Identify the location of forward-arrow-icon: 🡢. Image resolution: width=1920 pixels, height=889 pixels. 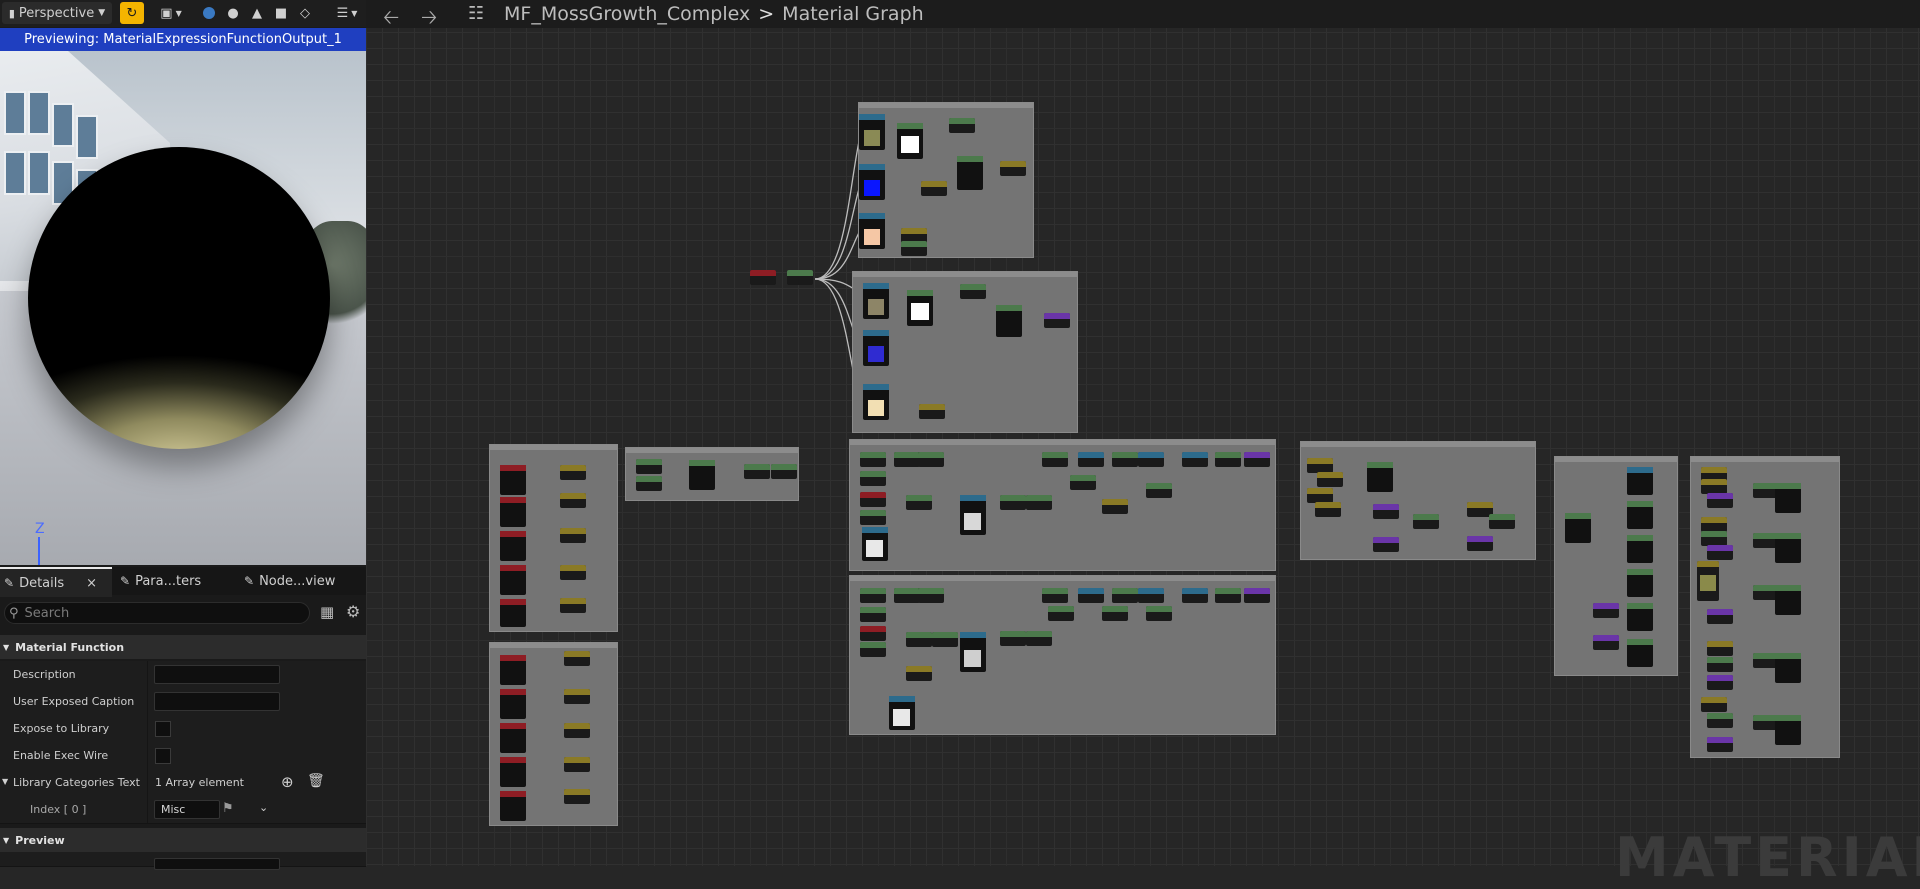
(429, 20).